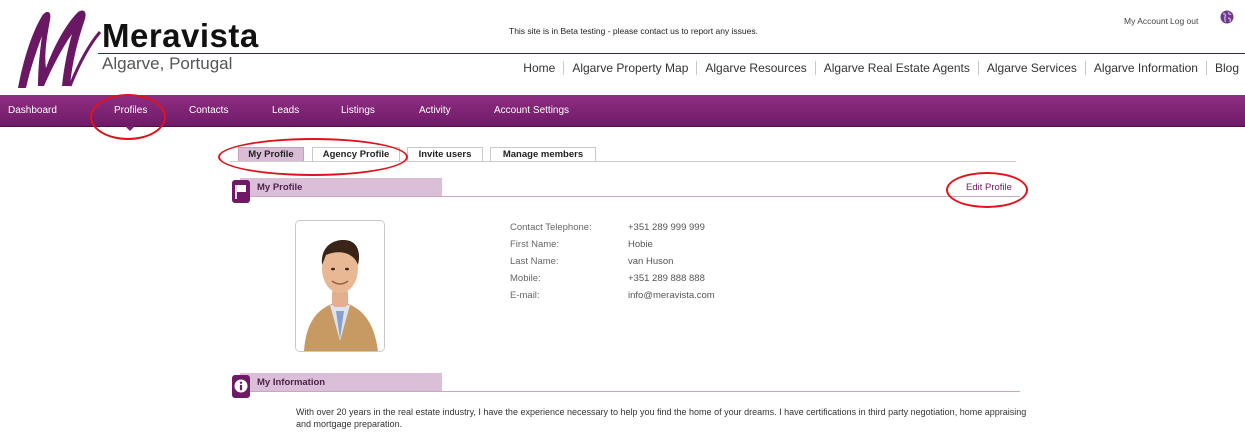  I want to click on topnav-real-estate-agents: Algarve Real Estate Agents, so click(896, 68).